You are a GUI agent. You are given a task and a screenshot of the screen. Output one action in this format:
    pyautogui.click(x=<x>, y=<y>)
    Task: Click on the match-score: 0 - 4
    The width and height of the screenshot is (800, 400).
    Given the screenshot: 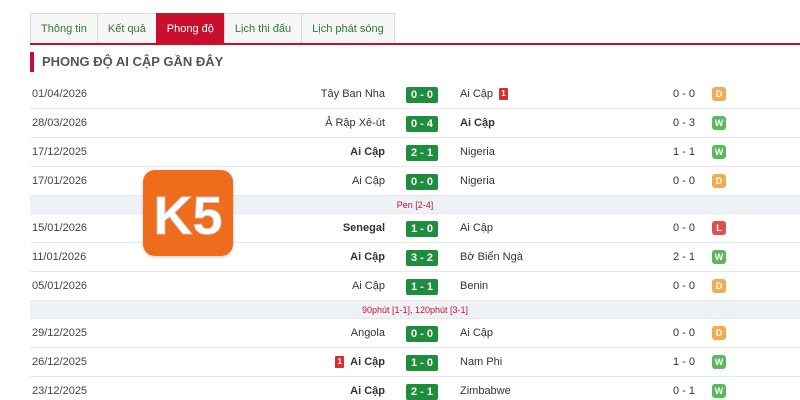 What is the action you would take?
    pyautogui.click(x=422, y=124)
    